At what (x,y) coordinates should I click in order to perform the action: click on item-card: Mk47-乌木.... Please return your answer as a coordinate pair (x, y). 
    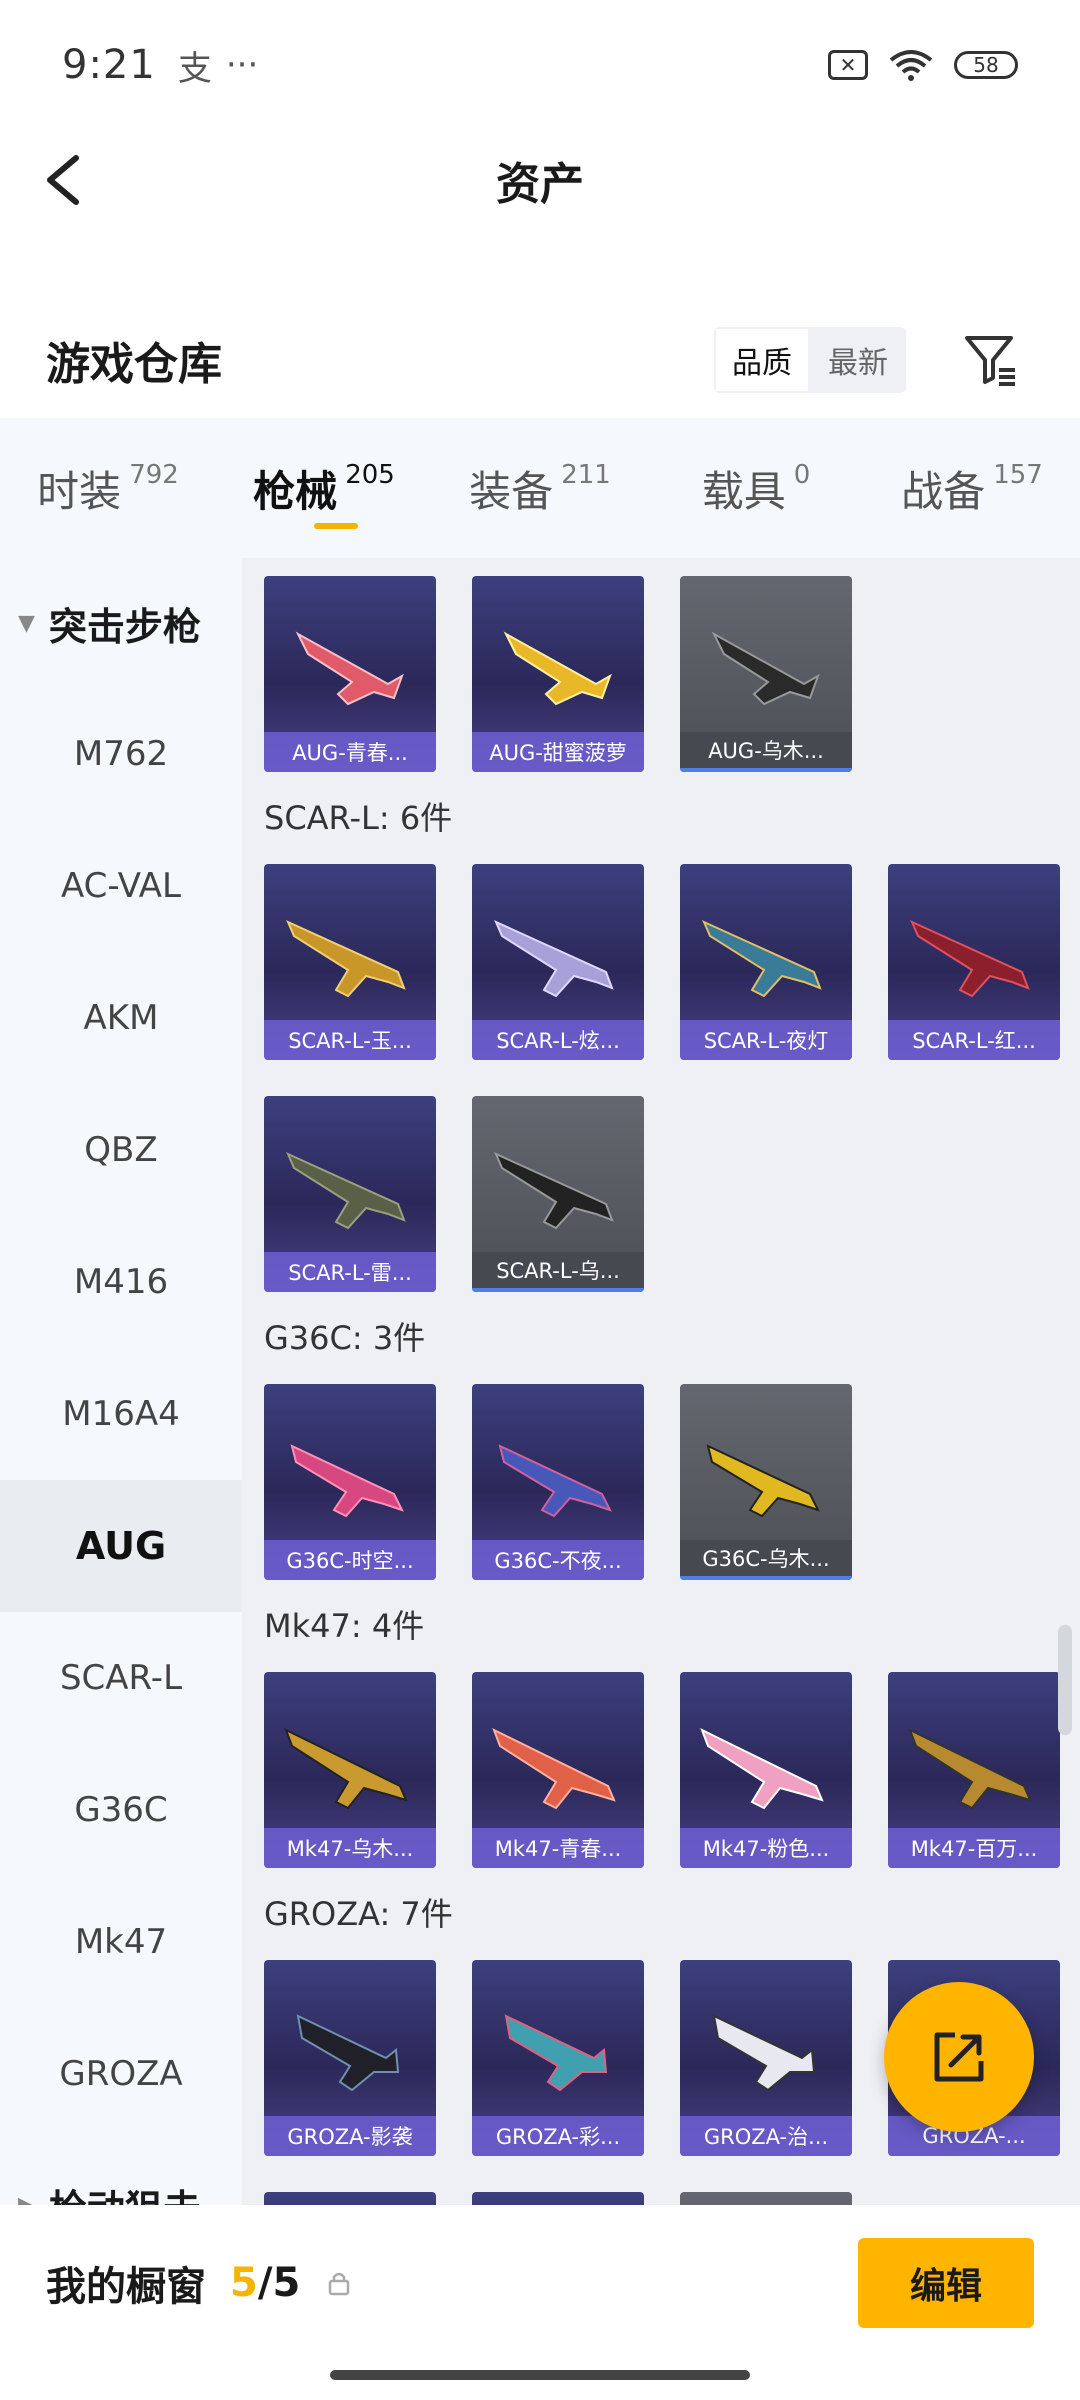
    Looking at the image, I should click on (350, 1770).